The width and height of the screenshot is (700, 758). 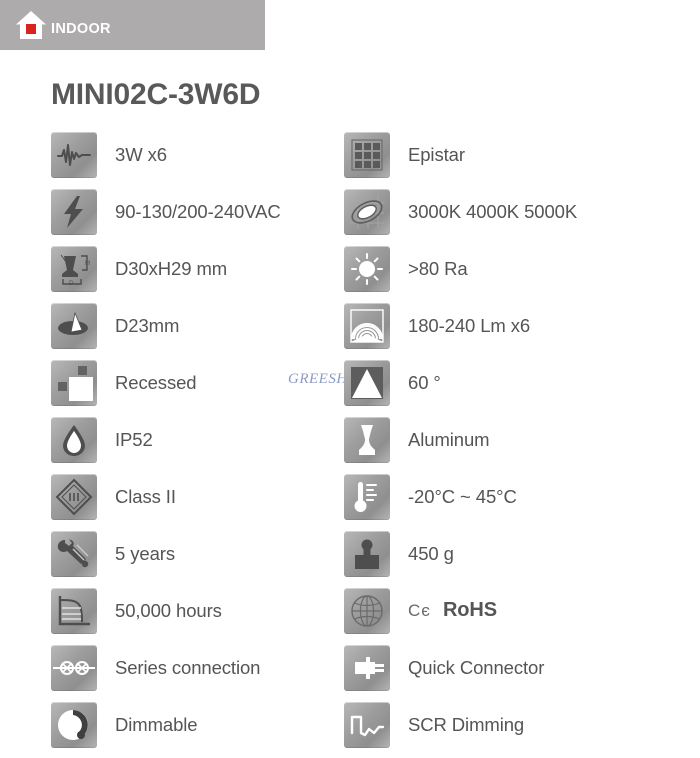 I want to click on spec-label: >80 Ra, so click(x=438, y=268).